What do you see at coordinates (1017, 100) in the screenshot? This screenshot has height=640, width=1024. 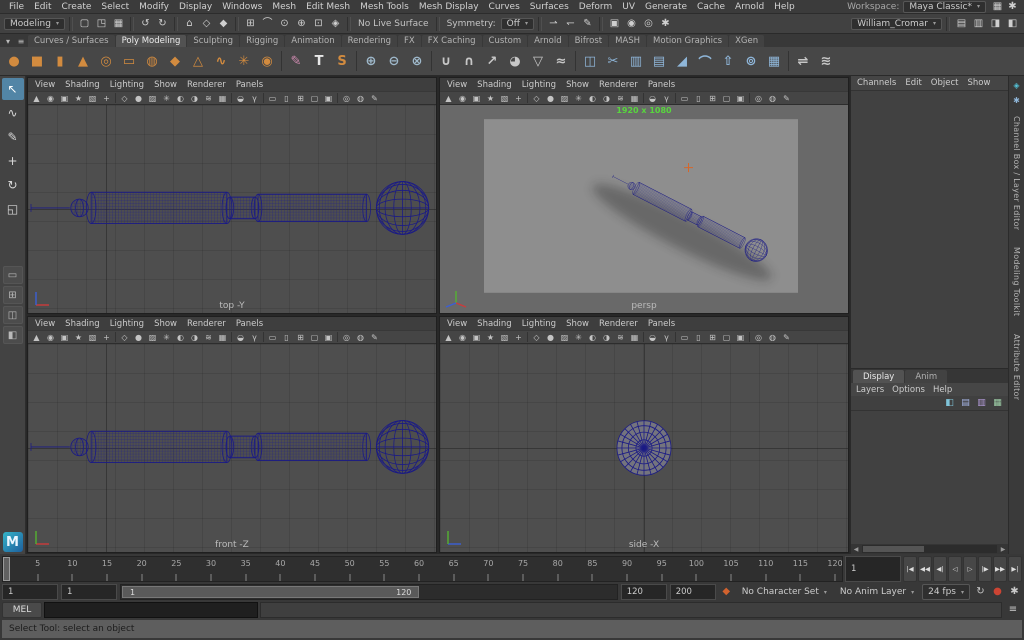 I see `sidebar-gear-icon: ✱` at bounding box center [1017, 100].